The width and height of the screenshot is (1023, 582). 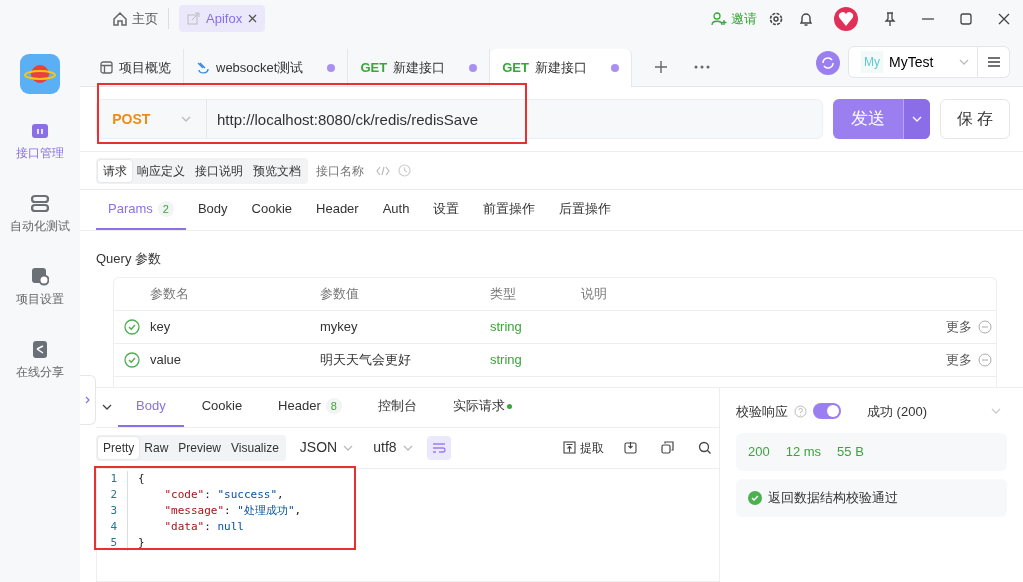 I want to click on wrap-button, so click(x=438, y=447).